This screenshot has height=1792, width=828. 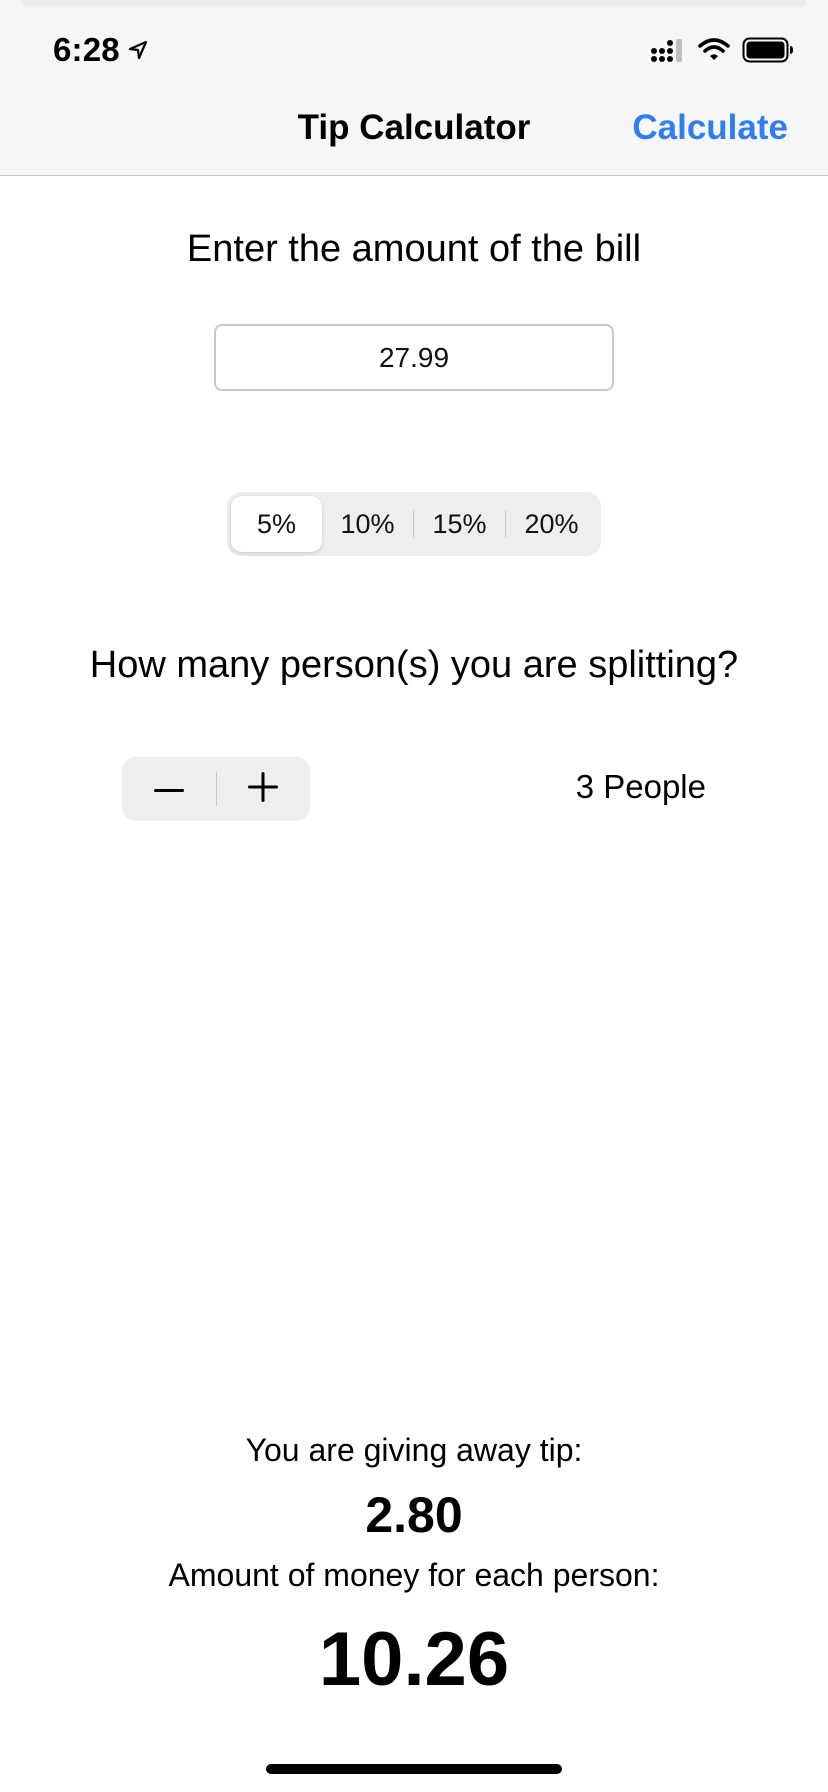 I want to click on plus-icon, so click(x=263, y=789).